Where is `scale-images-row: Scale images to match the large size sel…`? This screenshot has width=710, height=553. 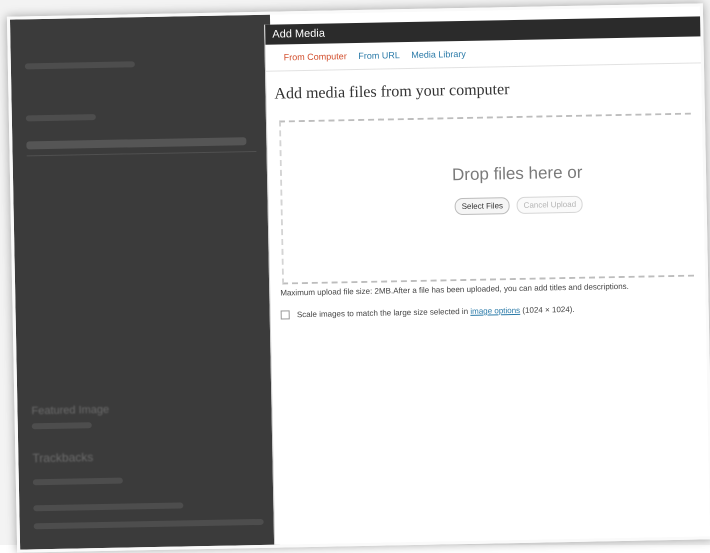 scale-images-row: Scale images to match the large size sel… is located at coordinates (427, 312).